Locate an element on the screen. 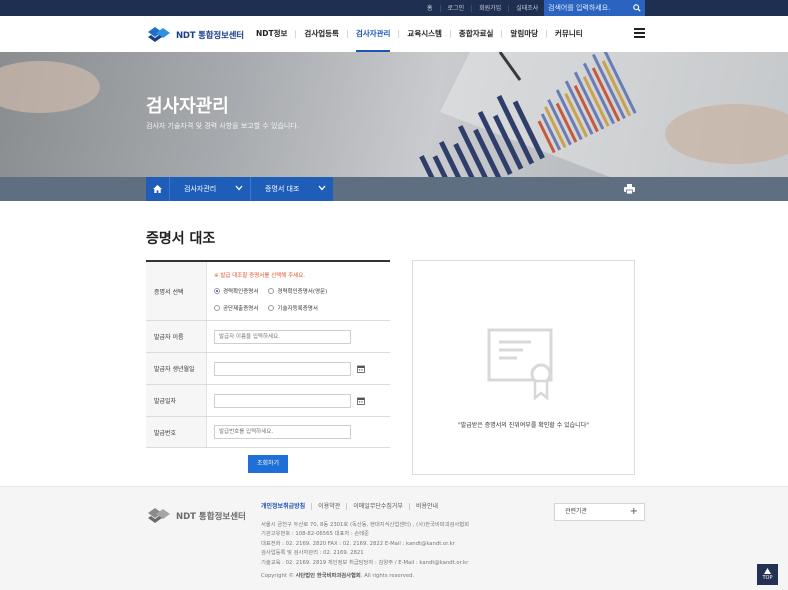 Image resolution: width=788 pixels, height=590 pixels. banner-title: 검사자관리 is located at coordinates (187, 106).